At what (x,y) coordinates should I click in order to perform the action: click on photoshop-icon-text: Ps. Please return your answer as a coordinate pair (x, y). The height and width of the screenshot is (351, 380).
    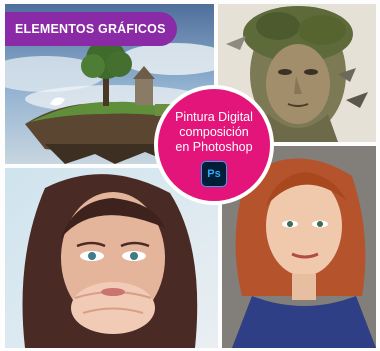
    Looking at the image, I should click on (214, 174).